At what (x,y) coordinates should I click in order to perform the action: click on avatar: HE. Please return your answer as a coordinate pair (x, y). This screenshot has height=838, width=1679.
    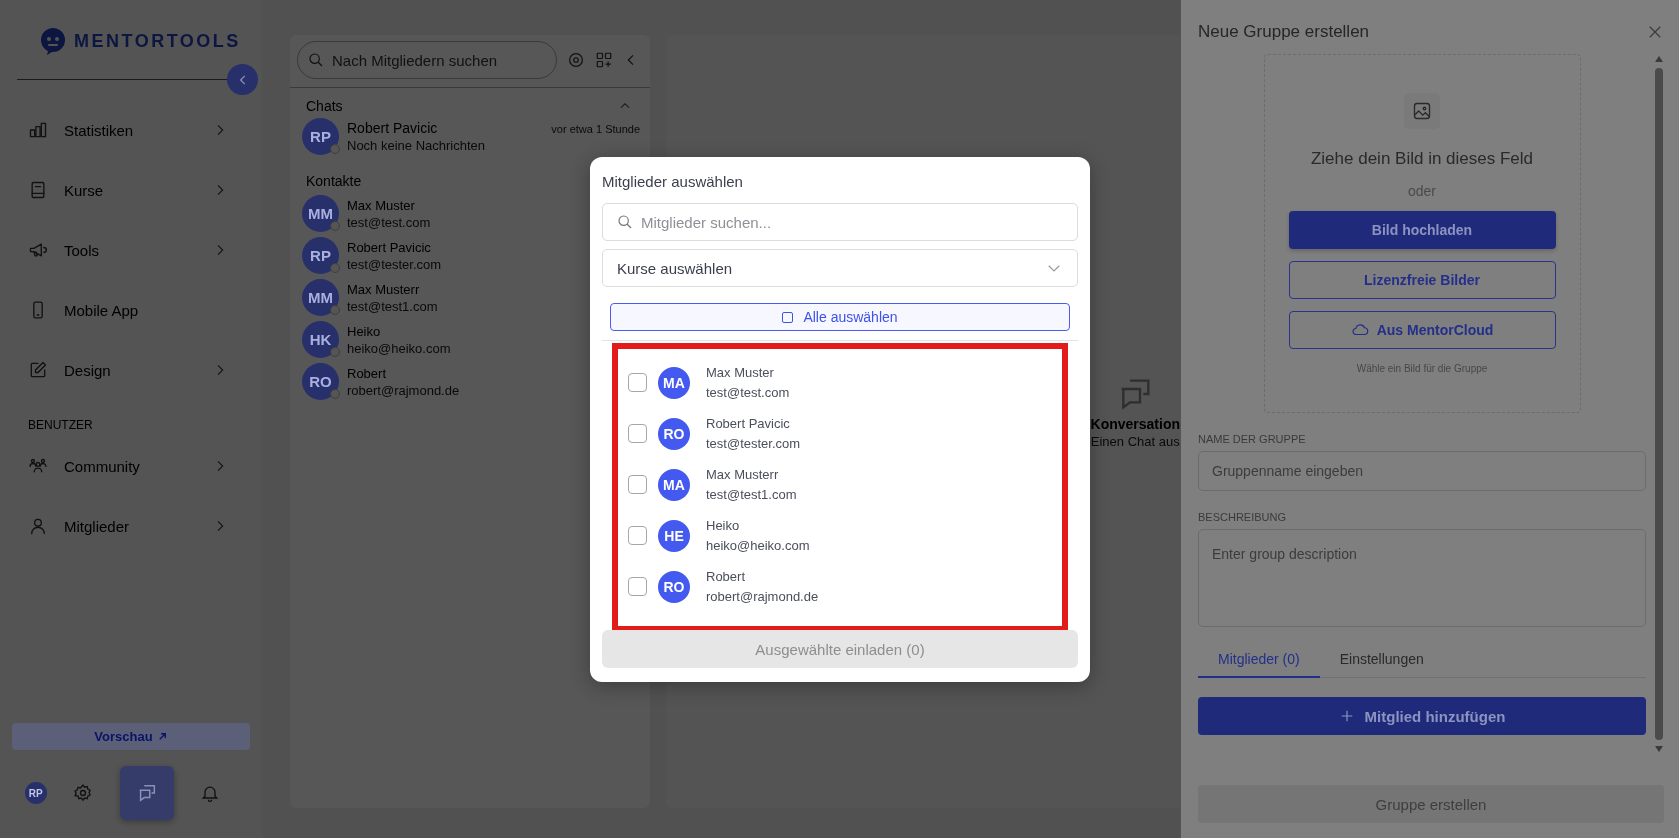
    Looking at the image, I should click on (674, 535).